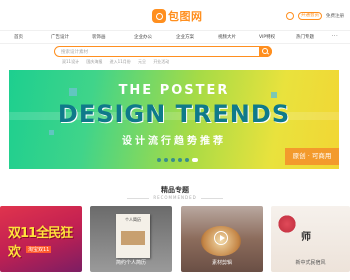 This screenshot has width=350, height=280. Describe the element at coordinates (18, 37) in the screenshot. I see `nav-item-home: 首页` at that location.